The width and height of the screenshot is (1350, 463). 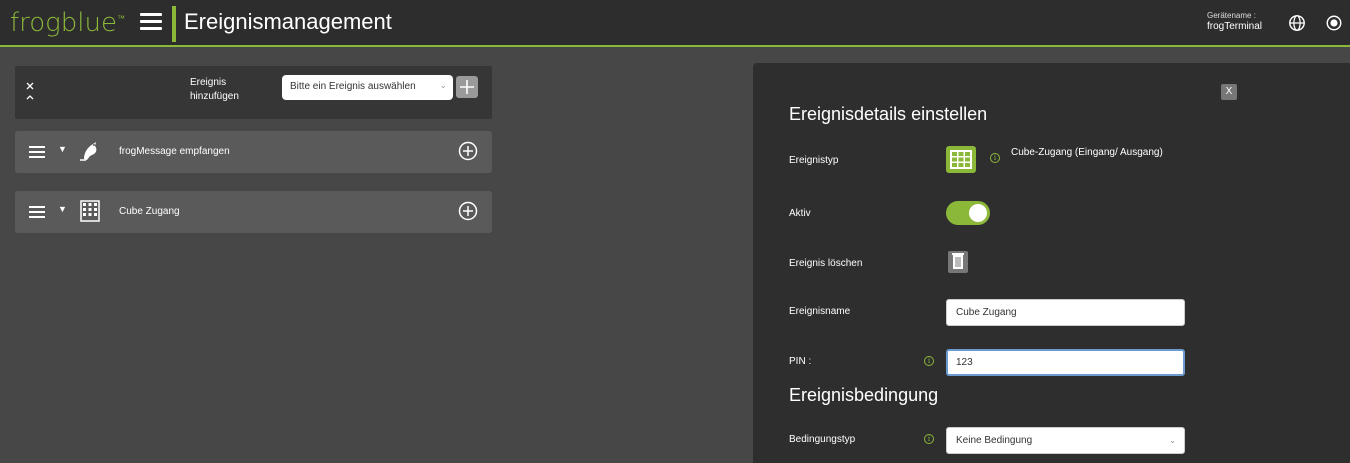 I want to click on event-type-select-value: Bitte ein Ereignis auswählen, so click(x=353, y=86).